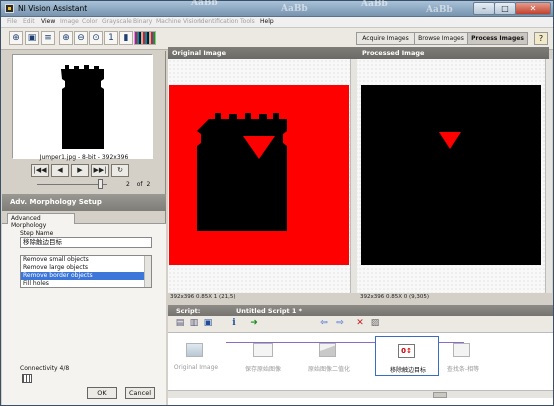 The width and height of the screenshot is (554, 406). What do you see at coordinates (385, 38) in the screenshot?
I see `tab-acquire-images: Acquire Images` at bounding box center [385, 38].